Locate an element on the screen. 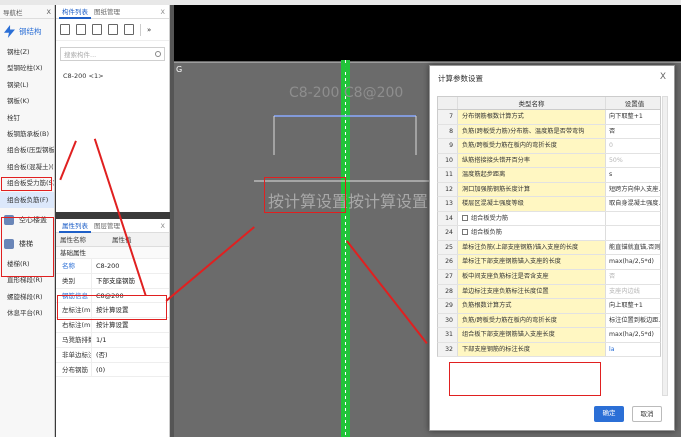 The width and height of the screenshot is (681, 437). row-number: 30 is located at coordinates (448, 320).